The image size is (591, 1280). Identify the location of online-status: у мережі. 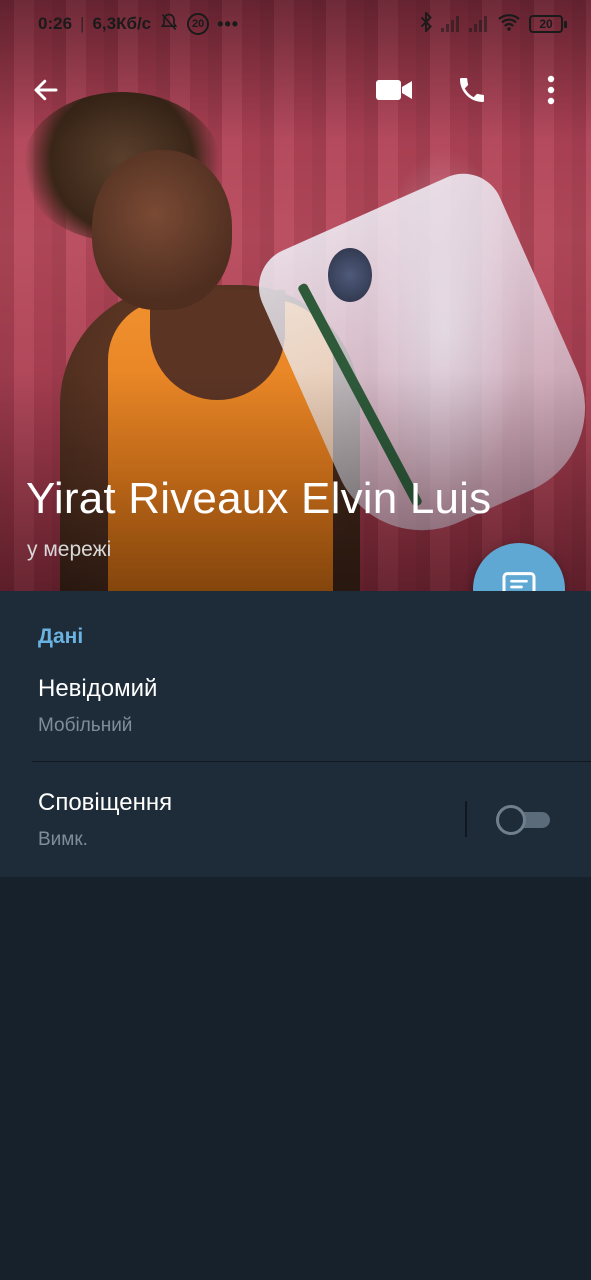
(69, 549).